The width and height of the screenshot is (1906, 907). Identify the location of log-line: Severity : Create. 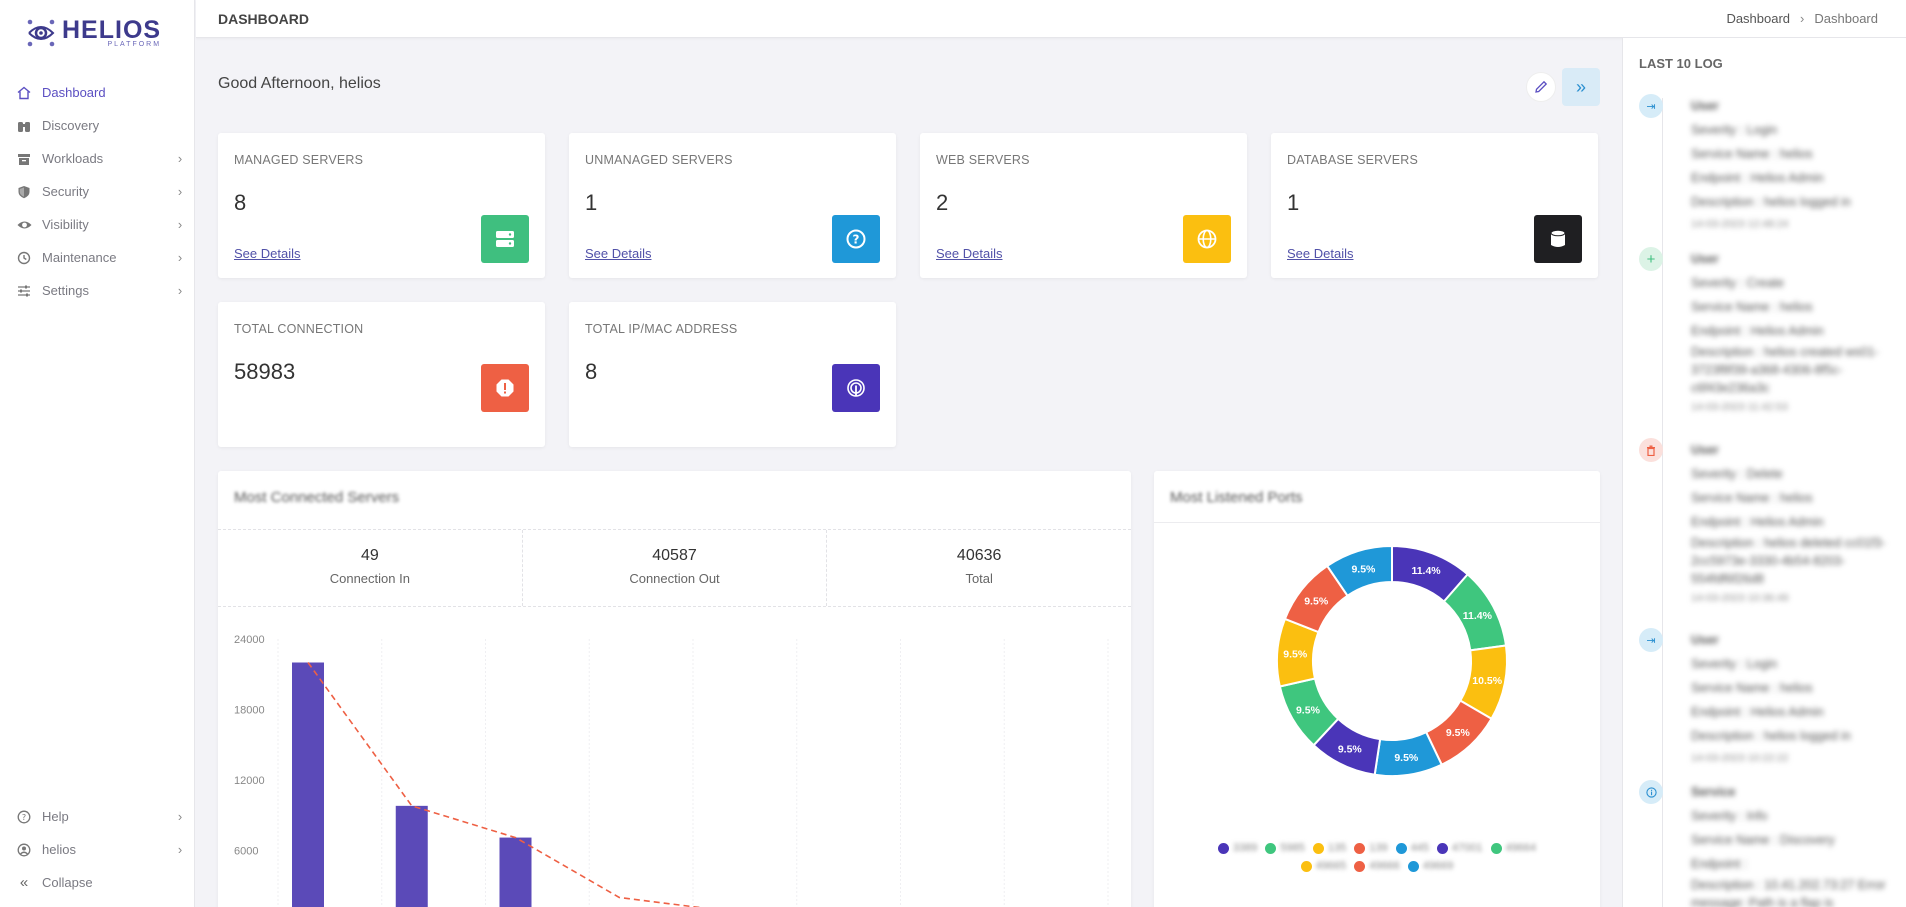
(1738, 283).